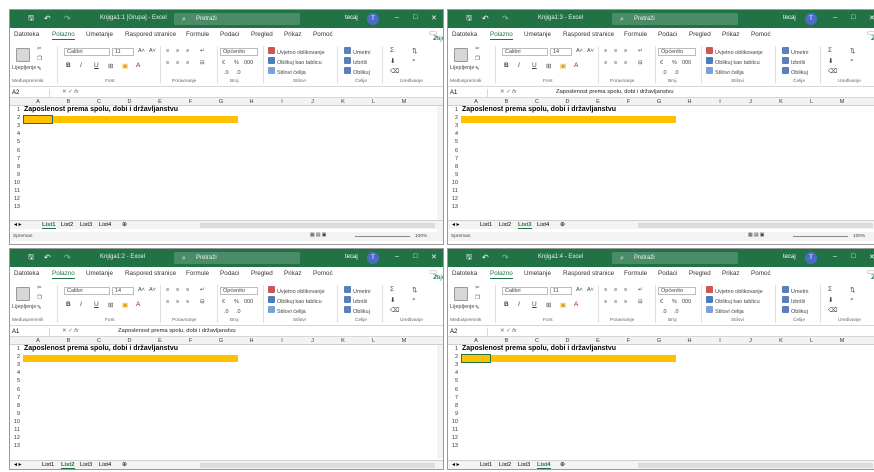 Image resolution: width=874 pixels, height=472 pixels. What do you see at coordinates (16, 135) in the screenshot?
I see `row-header-4: 4` at bounding box center [16, 135].